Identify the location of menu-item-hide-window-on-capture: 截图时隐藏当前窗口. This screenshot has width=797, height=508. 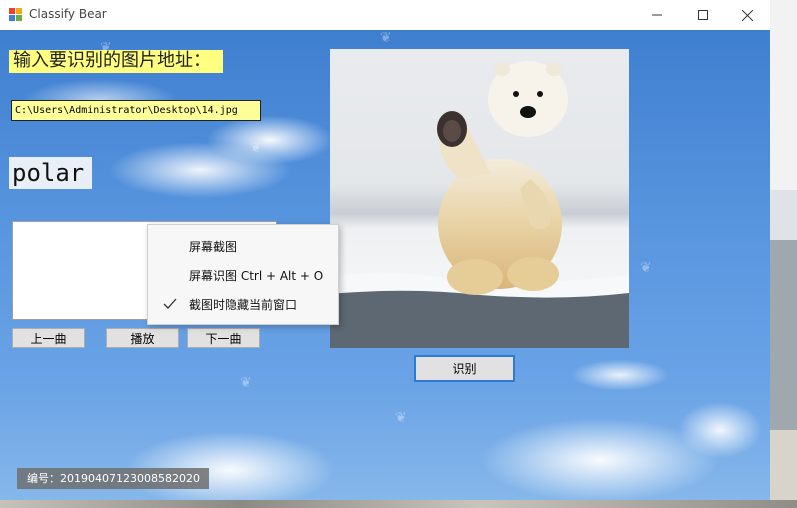
(243, 304).